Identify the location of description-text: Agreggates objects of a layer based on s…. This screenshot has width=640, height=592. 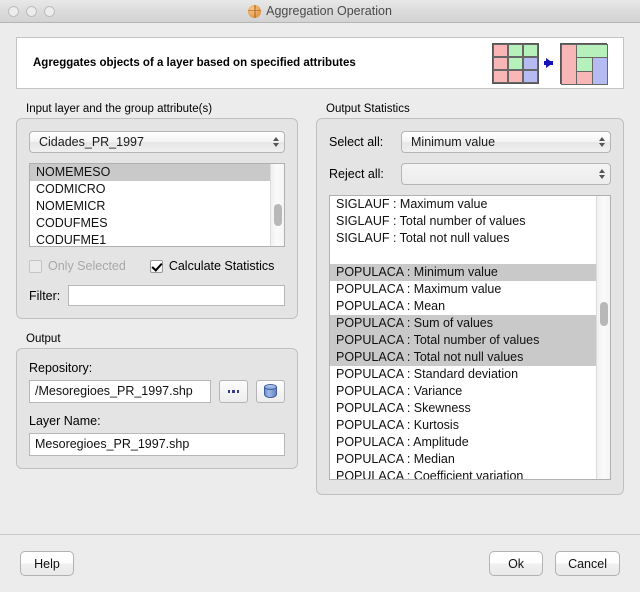
(194, 63).